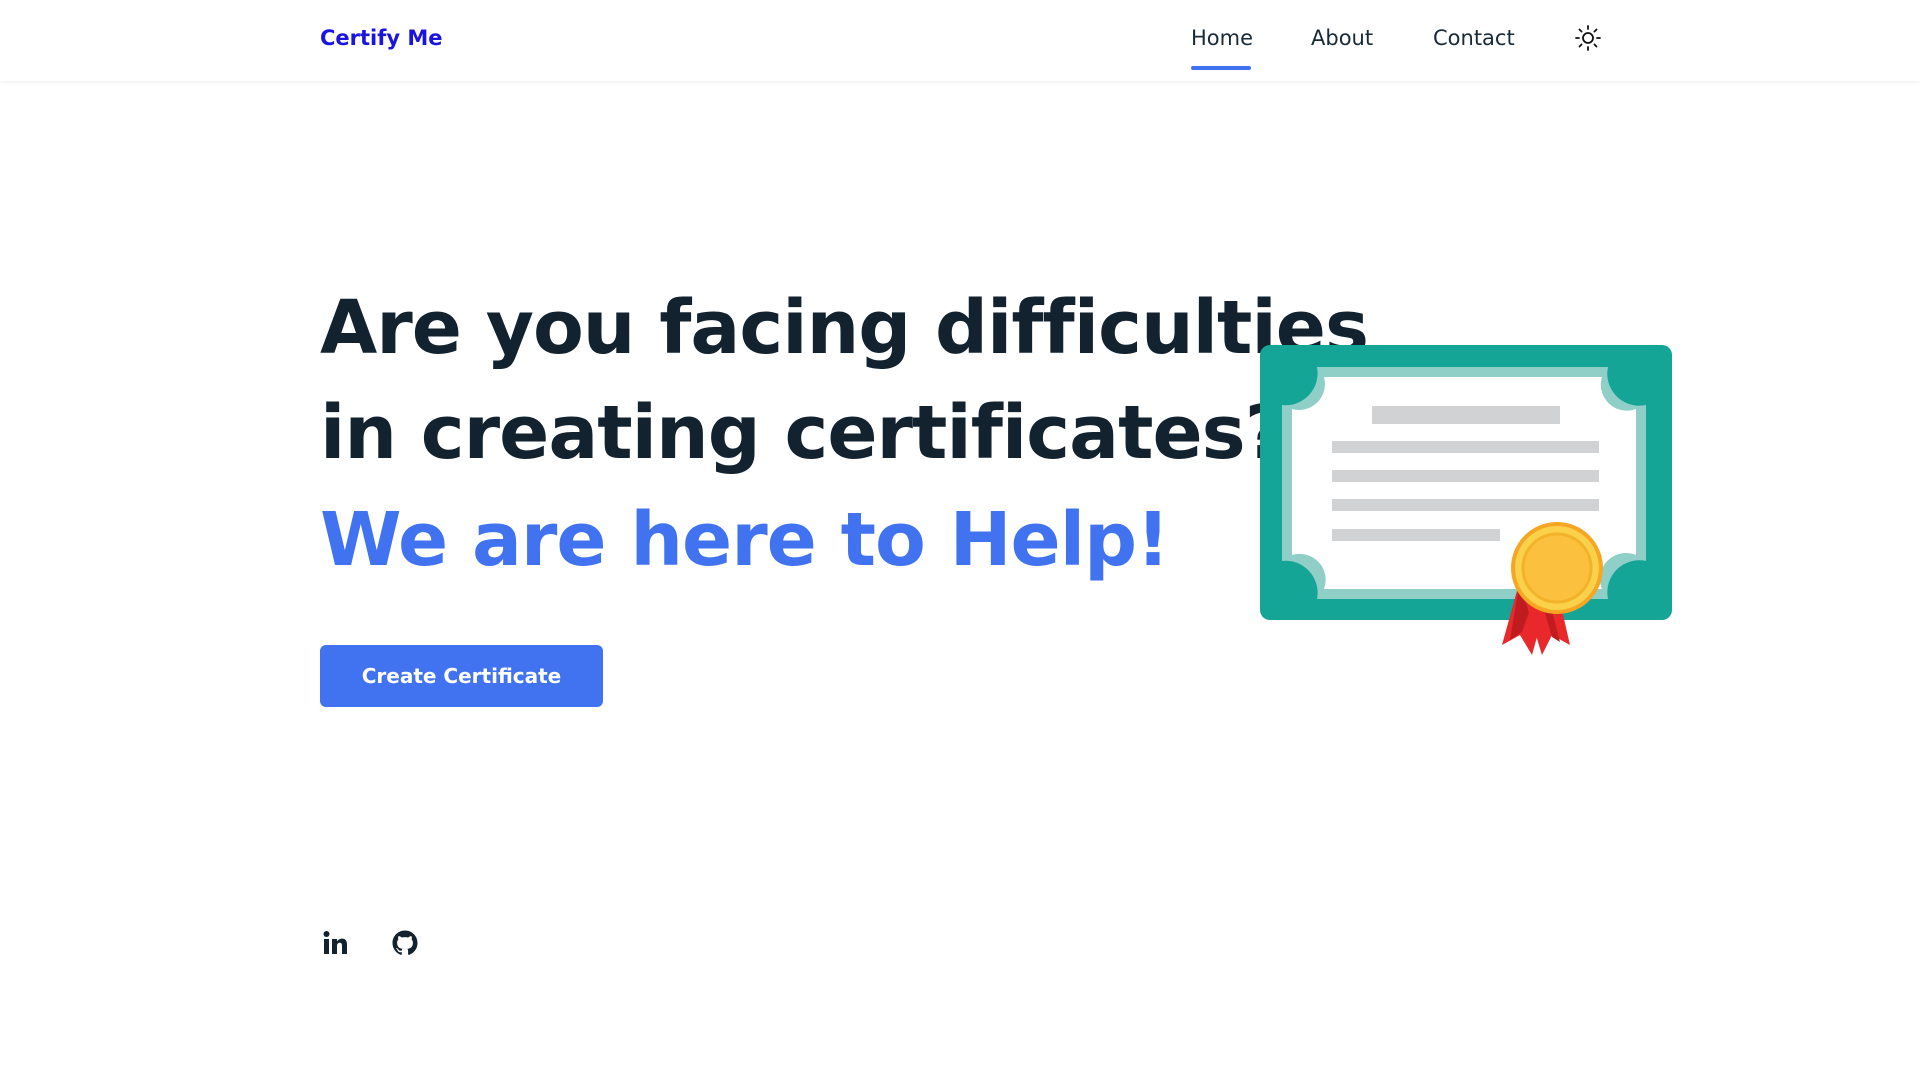 Image resolution: width=1920 pixels, height=1080 pixels. What do you see at coordinates (1466, 500) in the screenshot?
I see `certificate-icon` at bounding box center [1466, 500].